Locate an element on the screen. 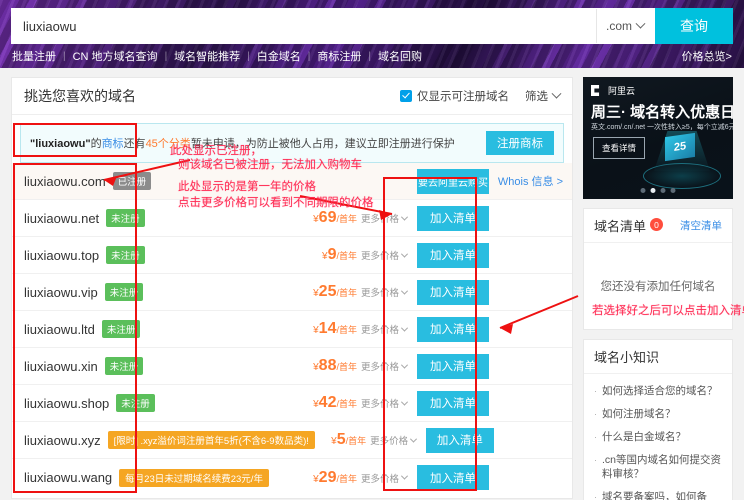  domain-price: ¥42/首年 is located at coordinates (335, 402).